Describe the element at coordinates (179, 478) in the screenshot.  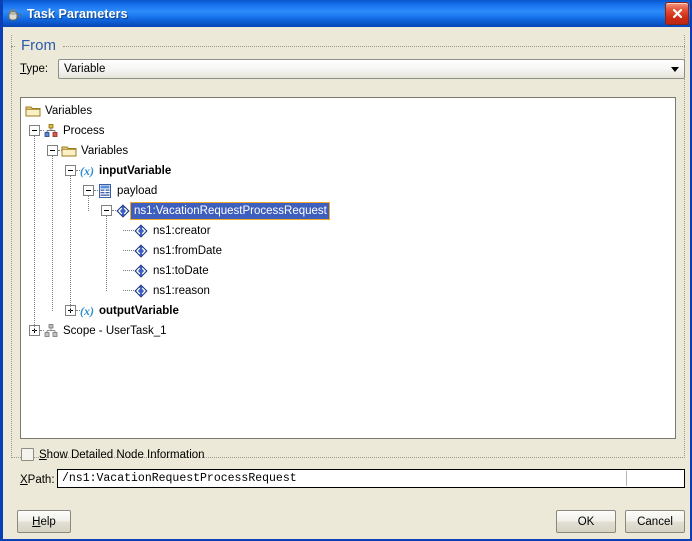
I see `xpath-input-value: /ns1:VacationRequestProcessRequest` at that location.